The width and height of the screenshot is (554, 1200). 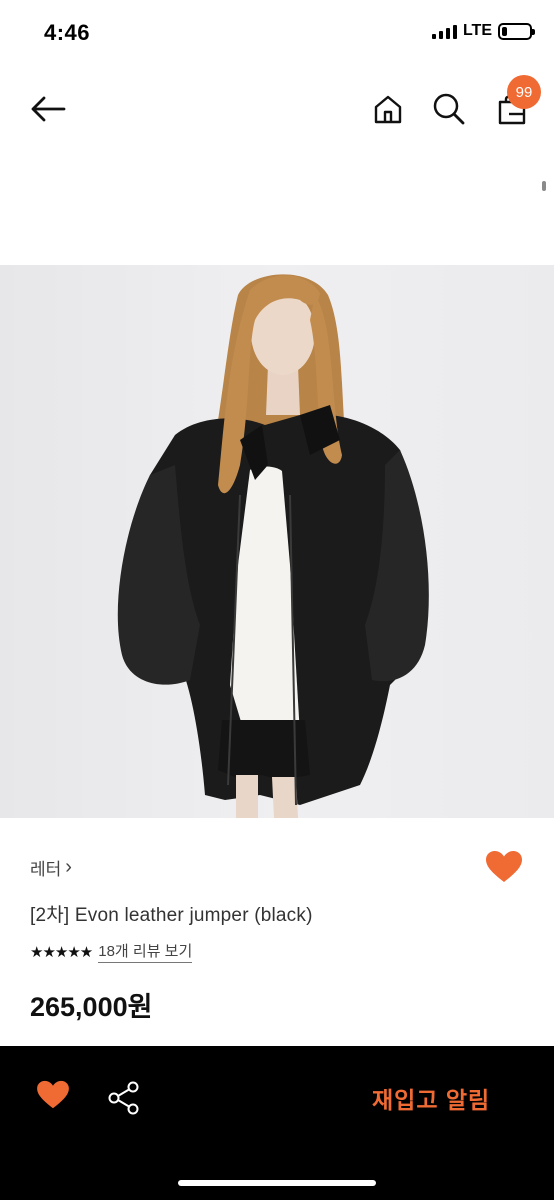 What do you see at coordinates (277, 110) in the screenshot?
I see `top-nav` at bounding box center [277, 110].